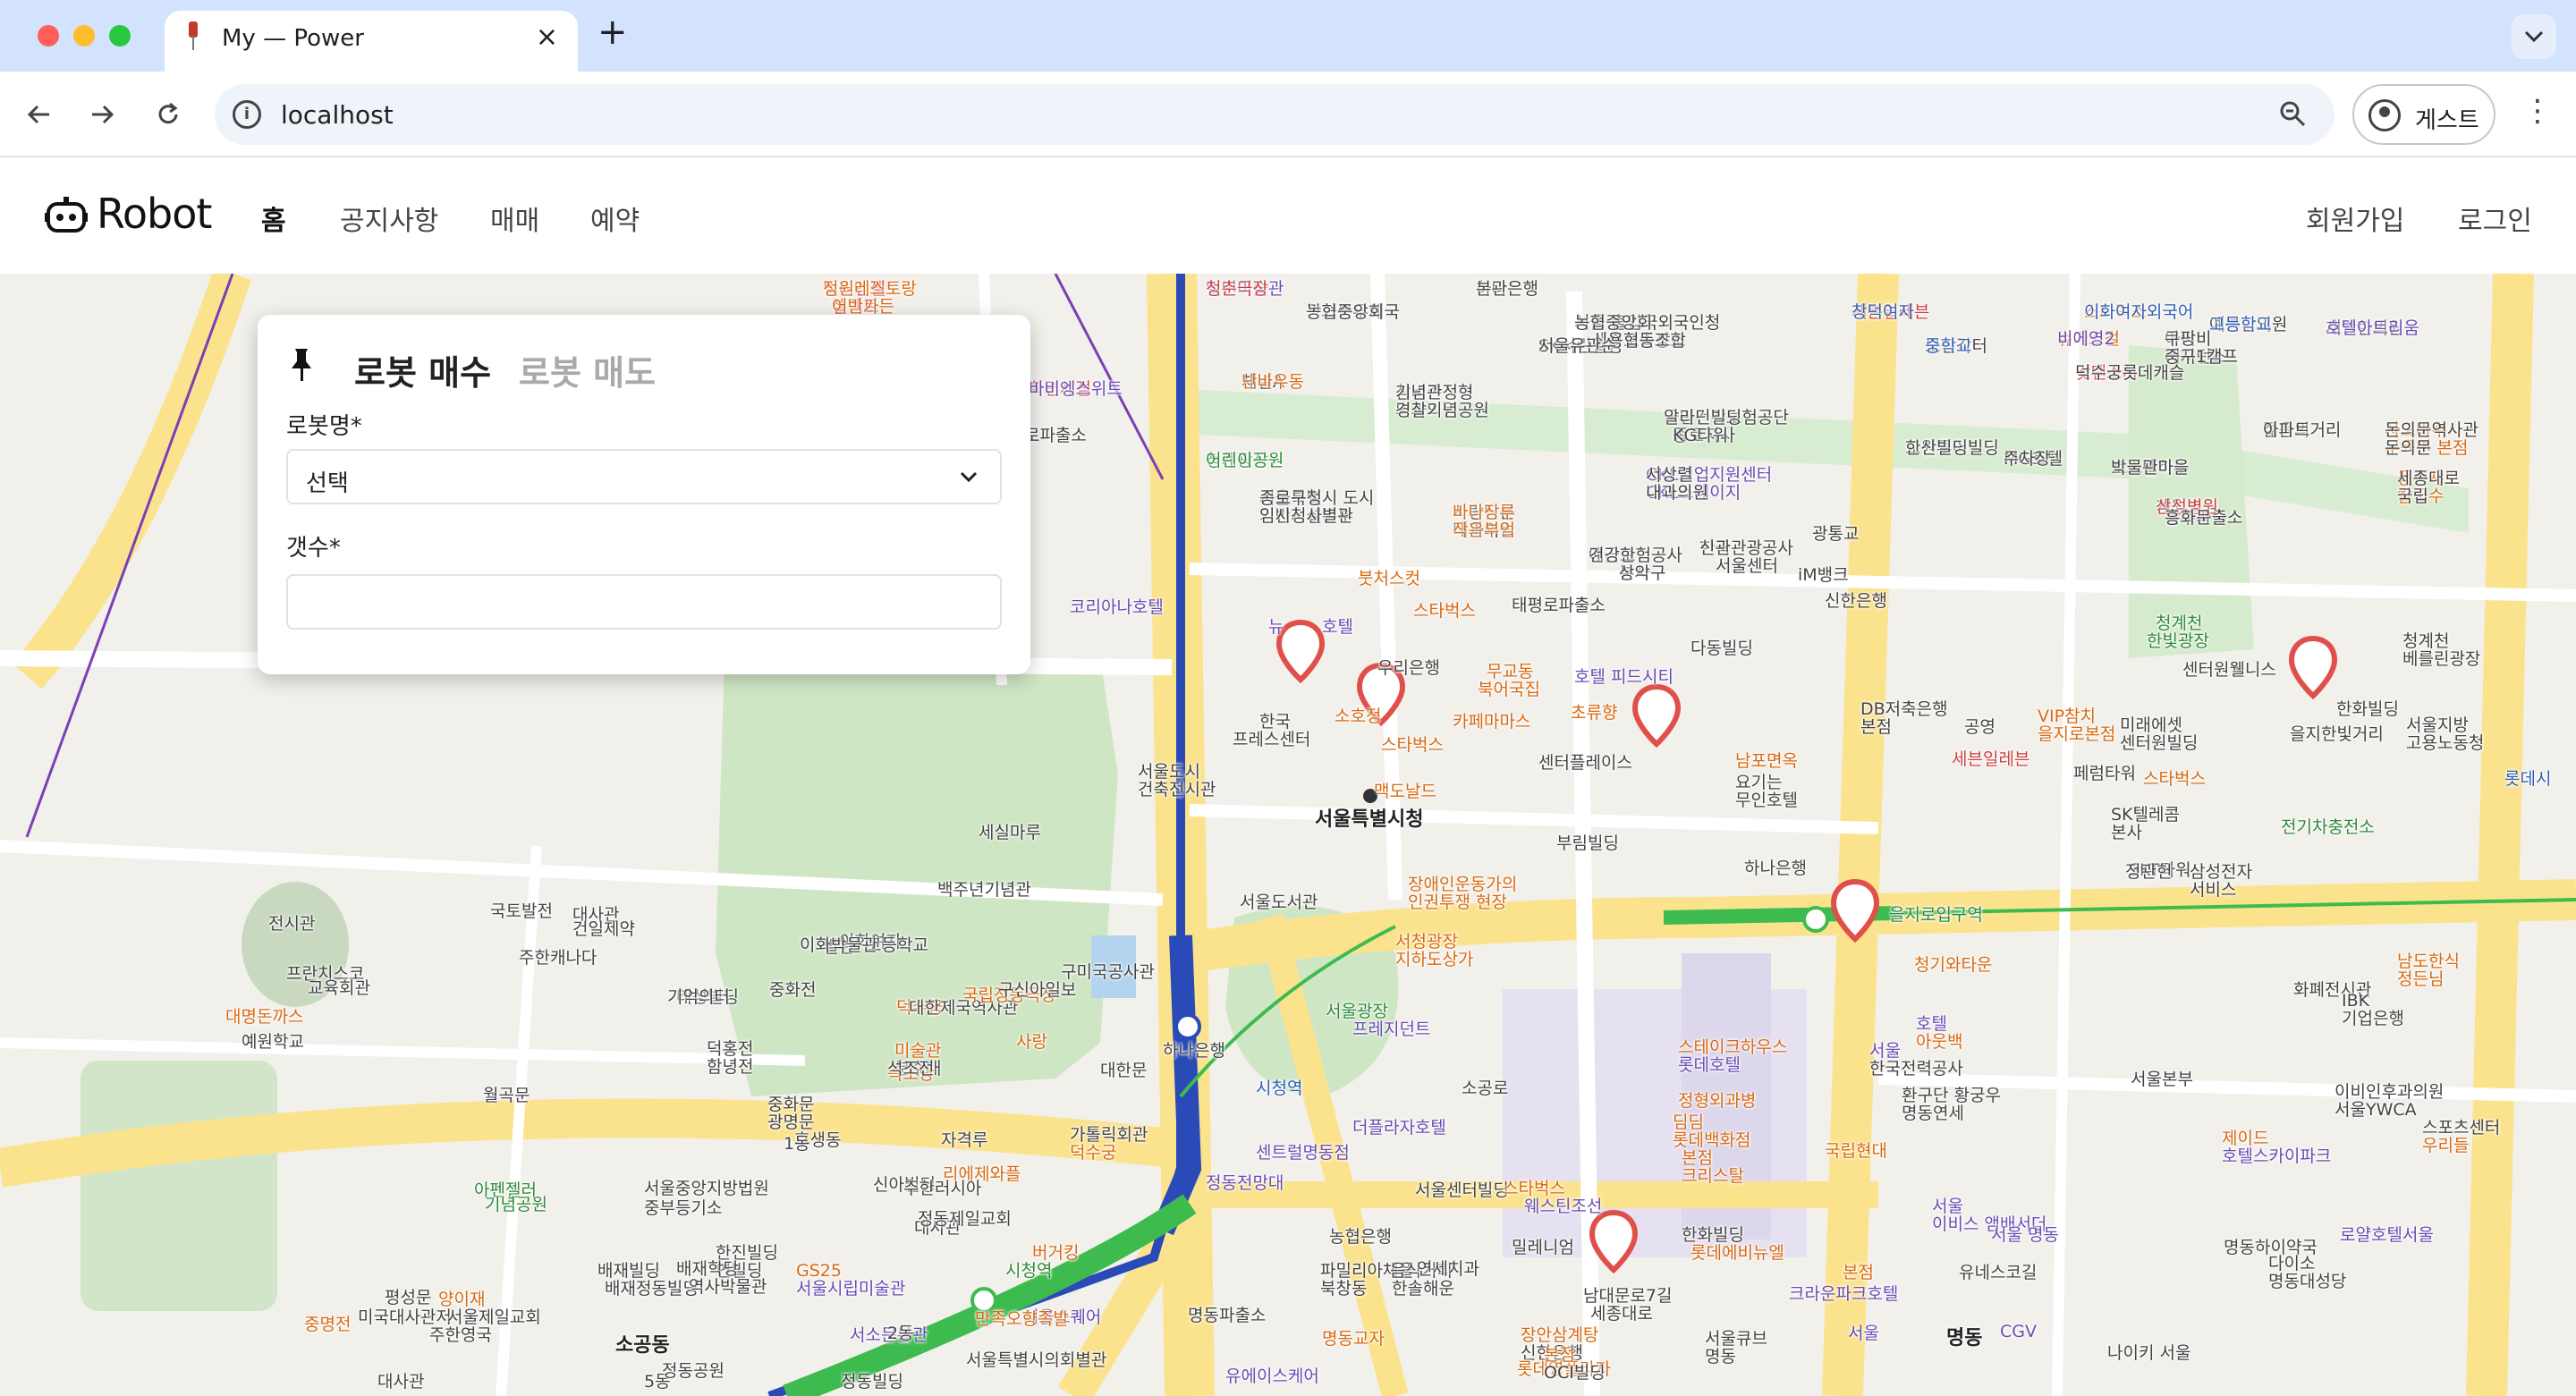 The height and width of the screenshot is (1396, 2576). What do you see at coordinates (587, 369) in the screenshot?
I see `tab-robot-sell: 로봇 매도` at bounding box center [587, 369].